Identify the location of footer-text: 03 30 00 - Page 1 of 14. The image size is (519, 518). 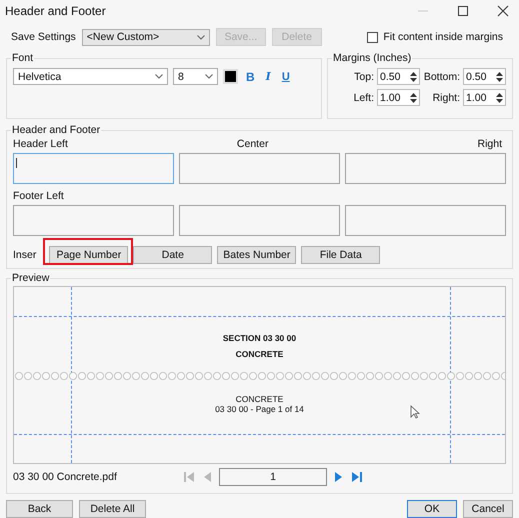
(259, 409).